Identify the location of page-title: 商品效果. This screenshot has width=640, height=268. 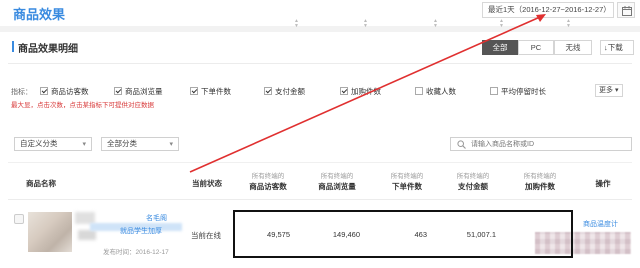
(39, 14).